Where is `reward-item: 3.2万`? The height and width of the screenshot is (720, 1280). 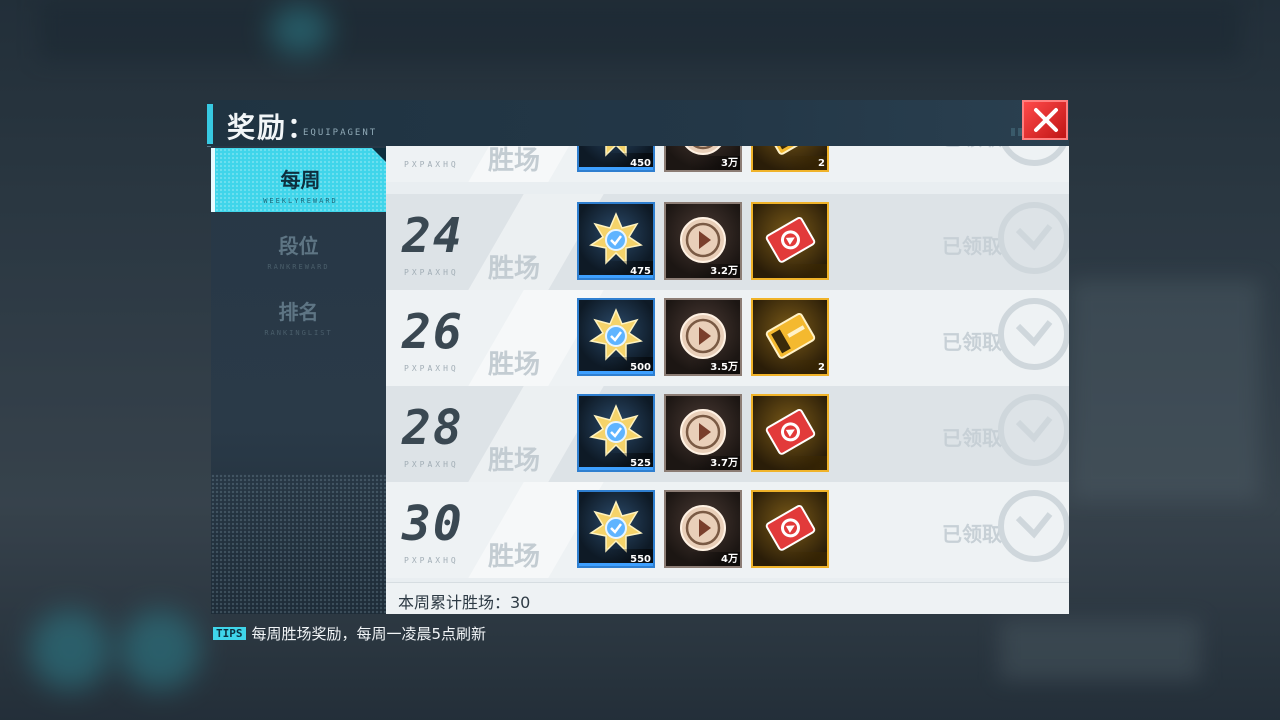
reward-item: 3.2万 is located at coordinates (703, 241).